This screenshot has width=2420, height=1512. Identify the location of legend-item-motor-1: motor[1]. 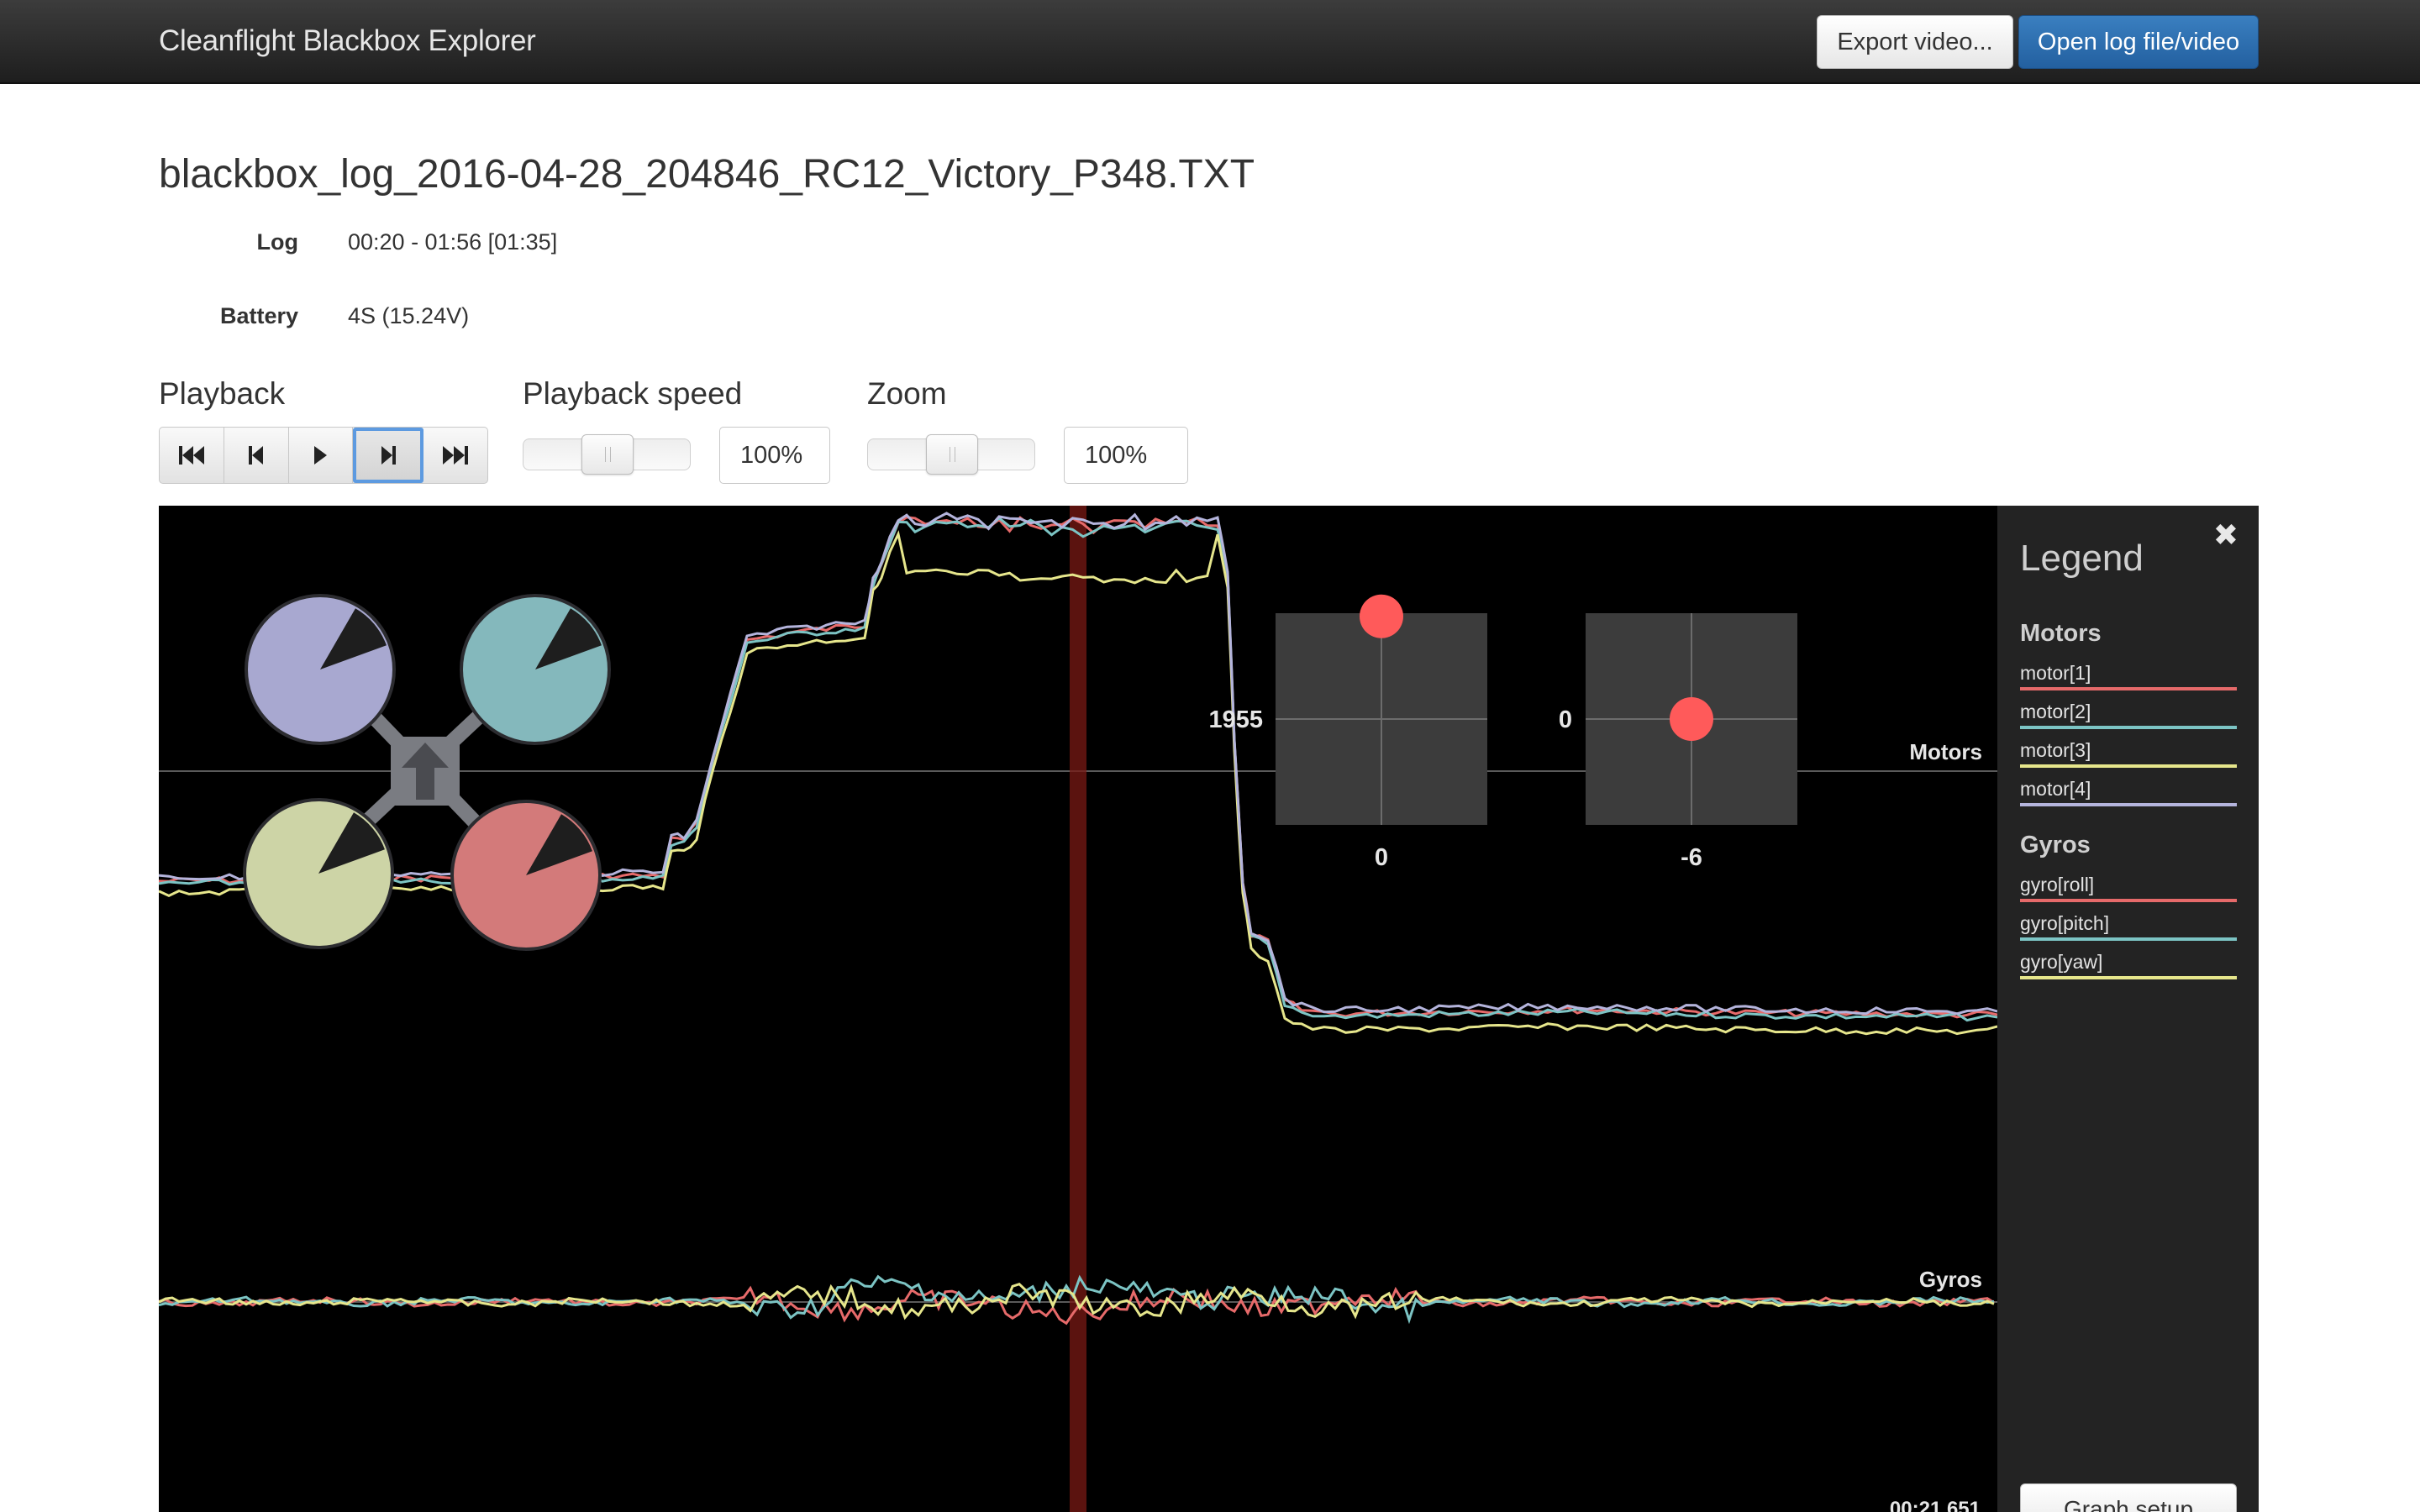
(2128, 675).